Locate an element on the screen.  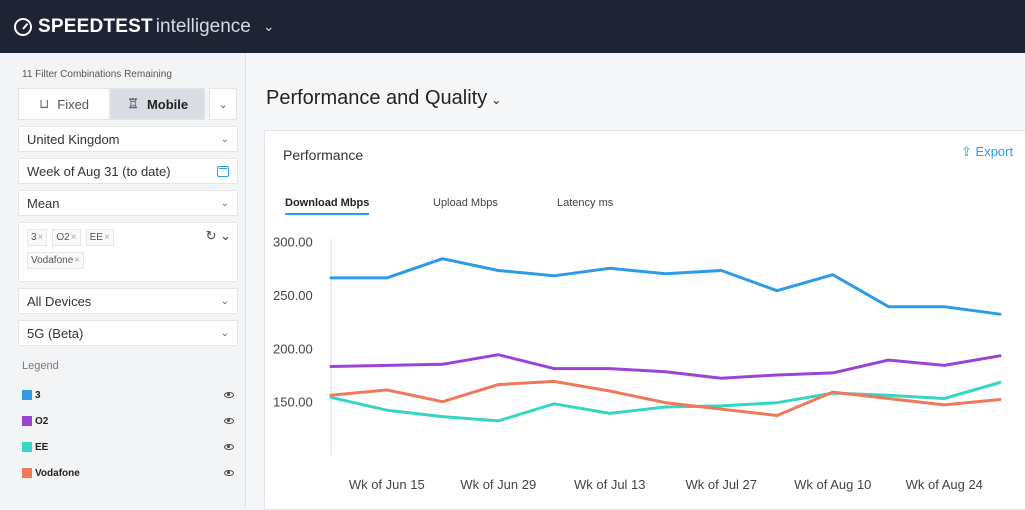
page-title-menu: Performance and Quality ⌄ is located at coordinates (383, 98).